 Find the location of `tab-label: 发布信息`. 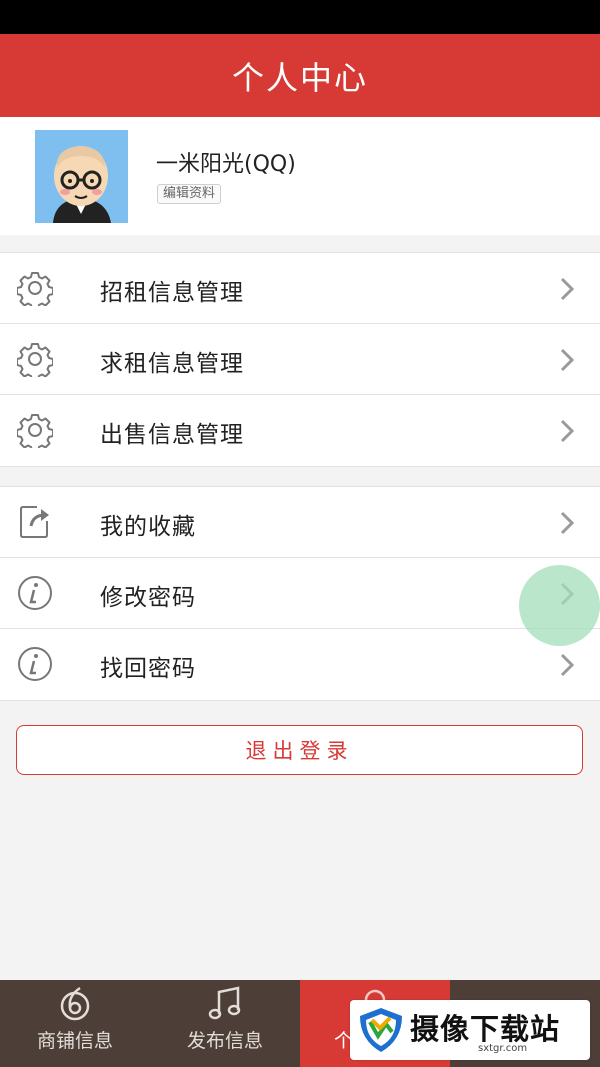

tab-label: 发布信息 is located at coordinates (224, 1041).